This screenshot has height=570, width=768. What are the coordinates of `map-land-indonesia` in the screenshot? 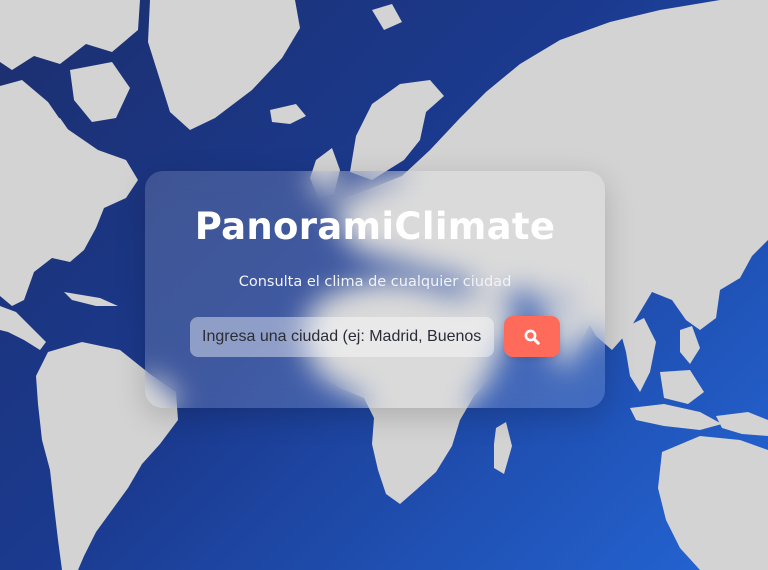 It's located at (676, 417).